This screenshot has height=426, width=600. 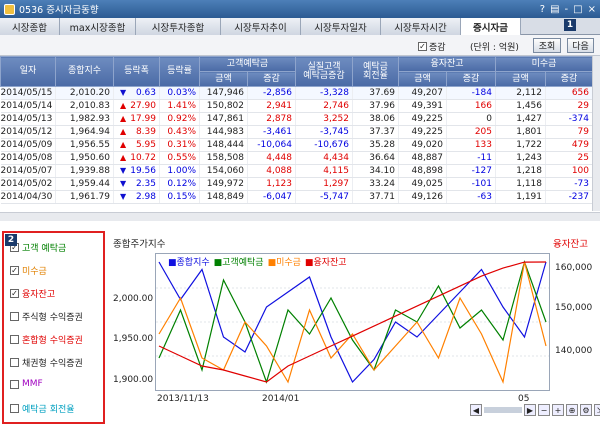 I want to click on cell-value: 2014/05/15, so click(x=26, y=93).